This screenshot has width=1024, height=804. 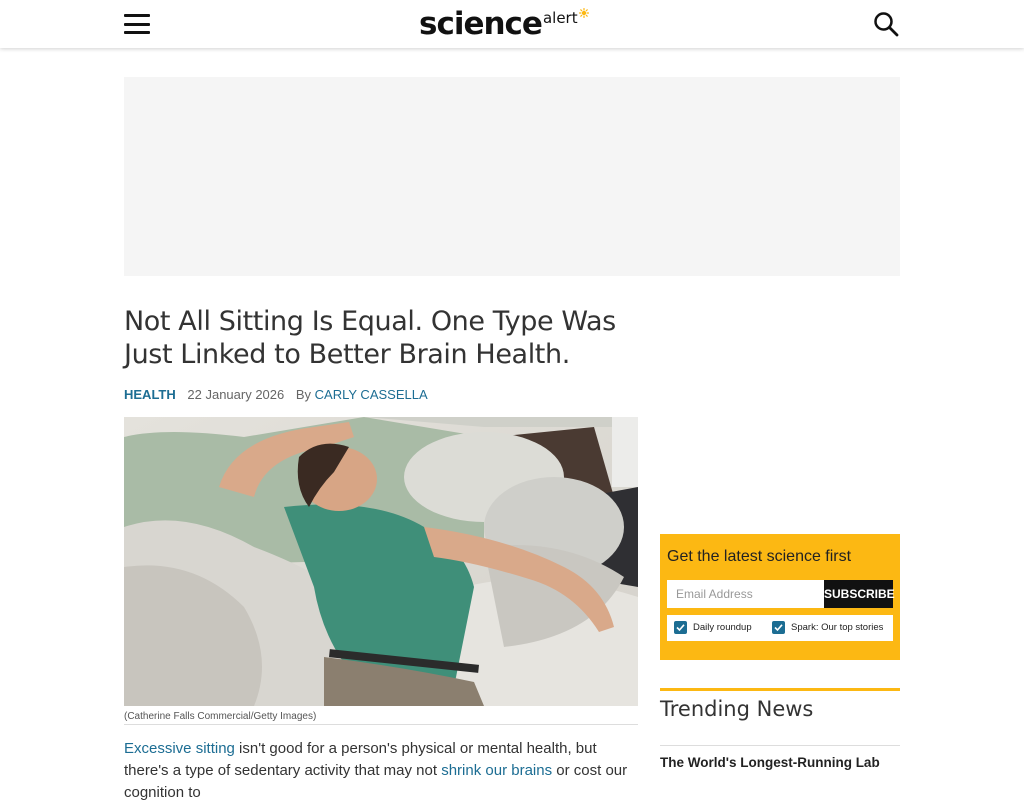 I want to click on logo-wordmark-sub: alert, so click(x=560, y=18).